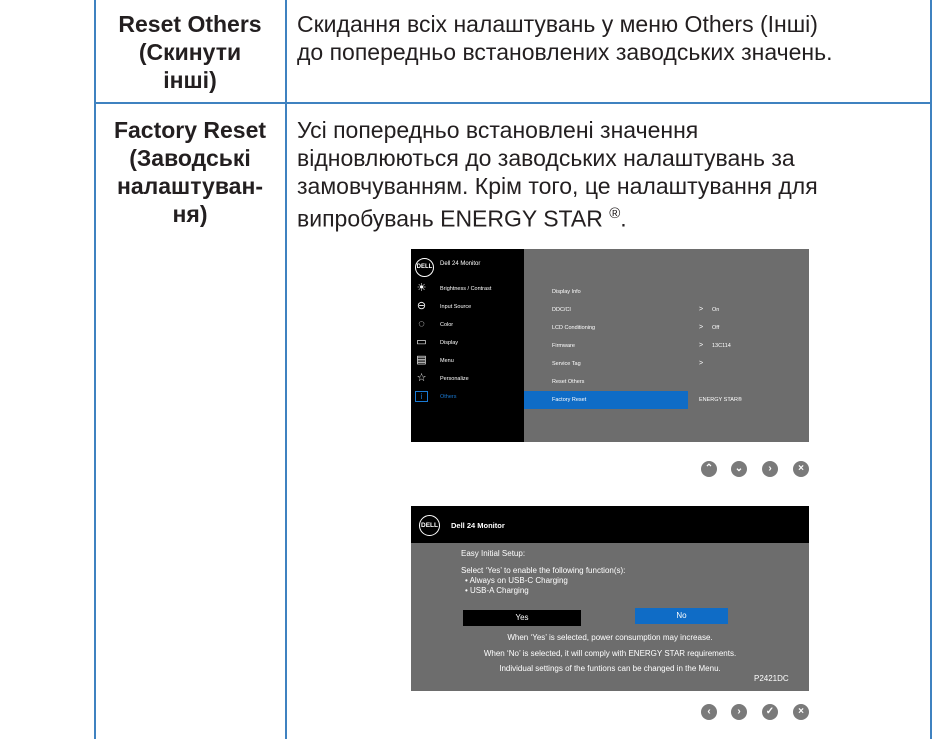 Image resolution: width=934 pixels, height=739 pixels. Describe the element at coordinates (770, 712) in the screenshot. I see `check-icon: ✓` at that location.